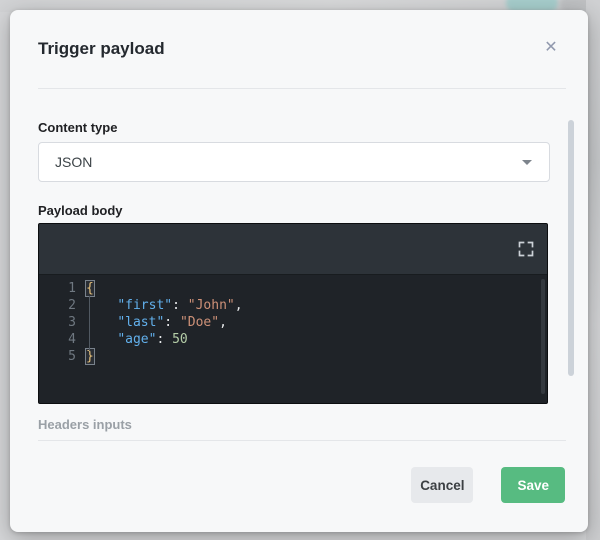  What do you see at coordinates (488, 485) in the screenshot?
I see `footer-actions: Cancel Save` at bounding box center [488, 485].